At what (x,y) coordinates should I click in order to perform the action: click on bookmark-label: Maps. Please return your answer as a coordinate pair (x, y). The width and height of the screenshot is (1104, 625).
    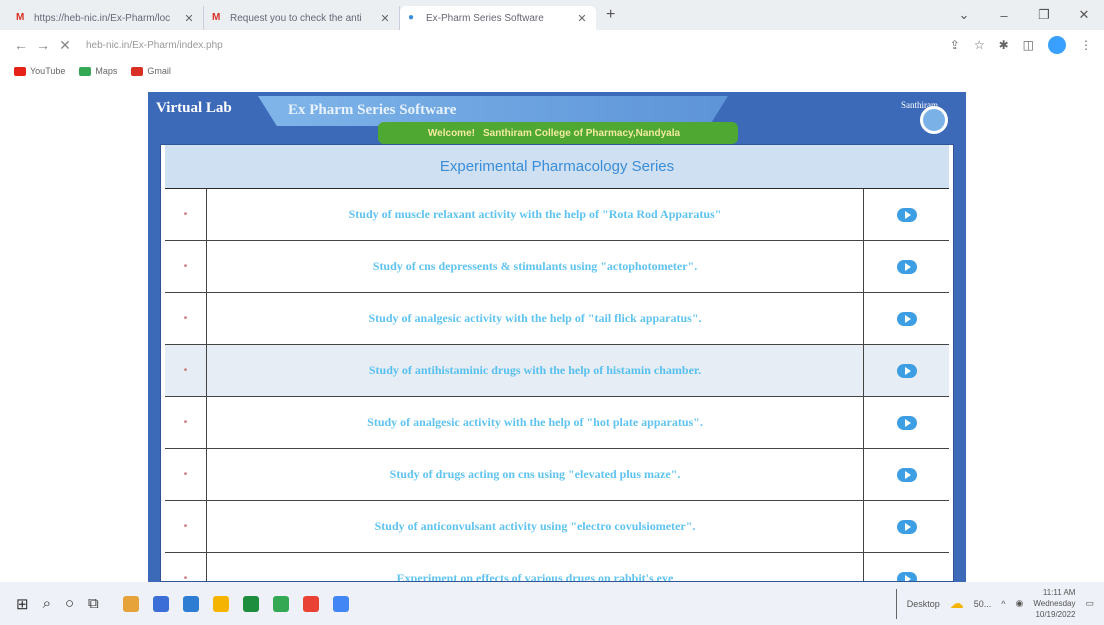
    Looking at the image, I should click on (106, 71).